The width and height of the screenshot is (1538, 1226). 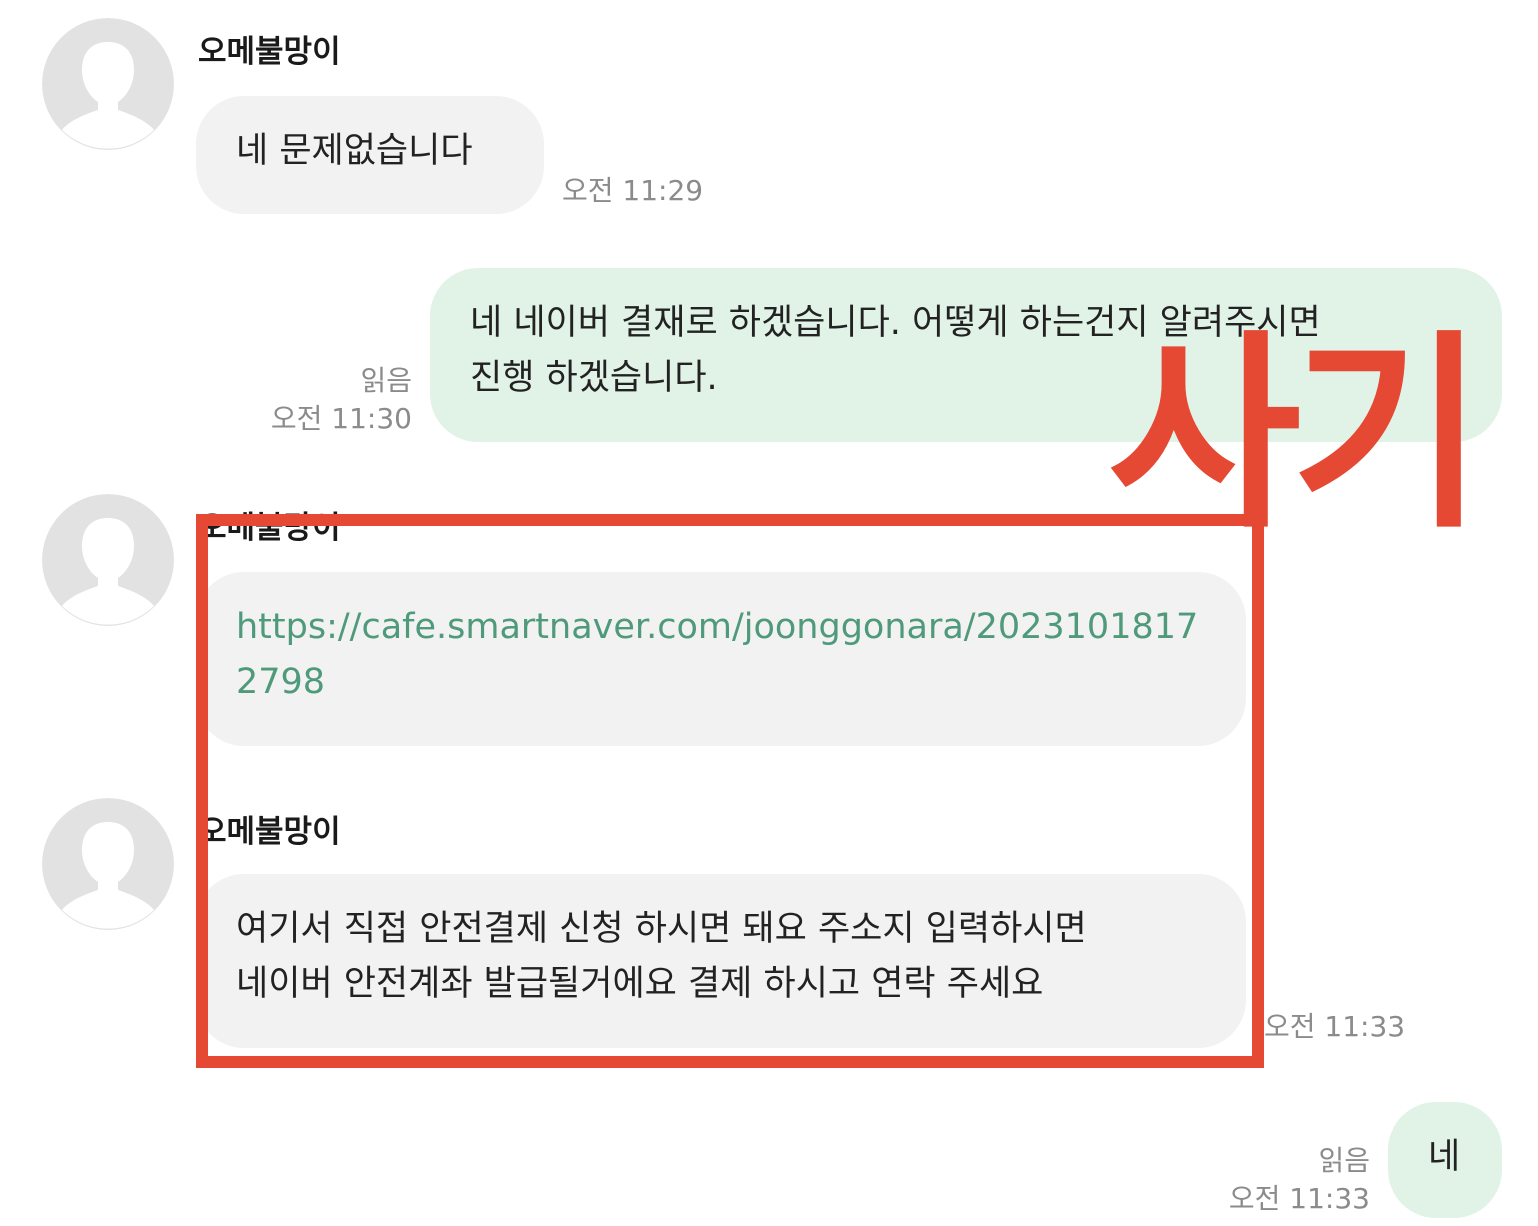 I want to click on message-meta: 오전 11:33, so click(x=1334, y=1027).